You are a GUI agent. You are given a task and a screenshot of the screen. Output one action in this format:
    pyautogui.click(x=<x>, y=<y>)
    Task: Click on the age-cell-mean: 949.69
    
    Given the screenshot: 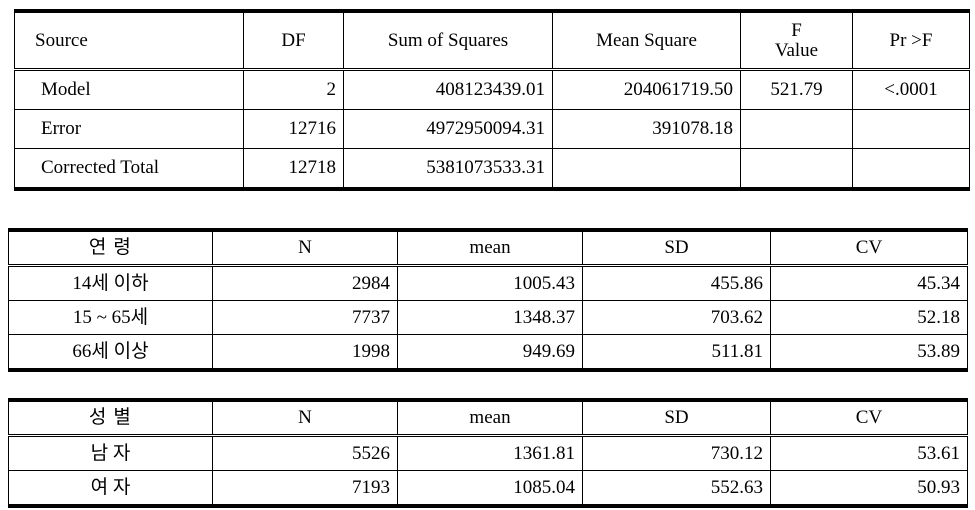 What is the action you would take?
    pyautogui.click(x=490, y=353)
    